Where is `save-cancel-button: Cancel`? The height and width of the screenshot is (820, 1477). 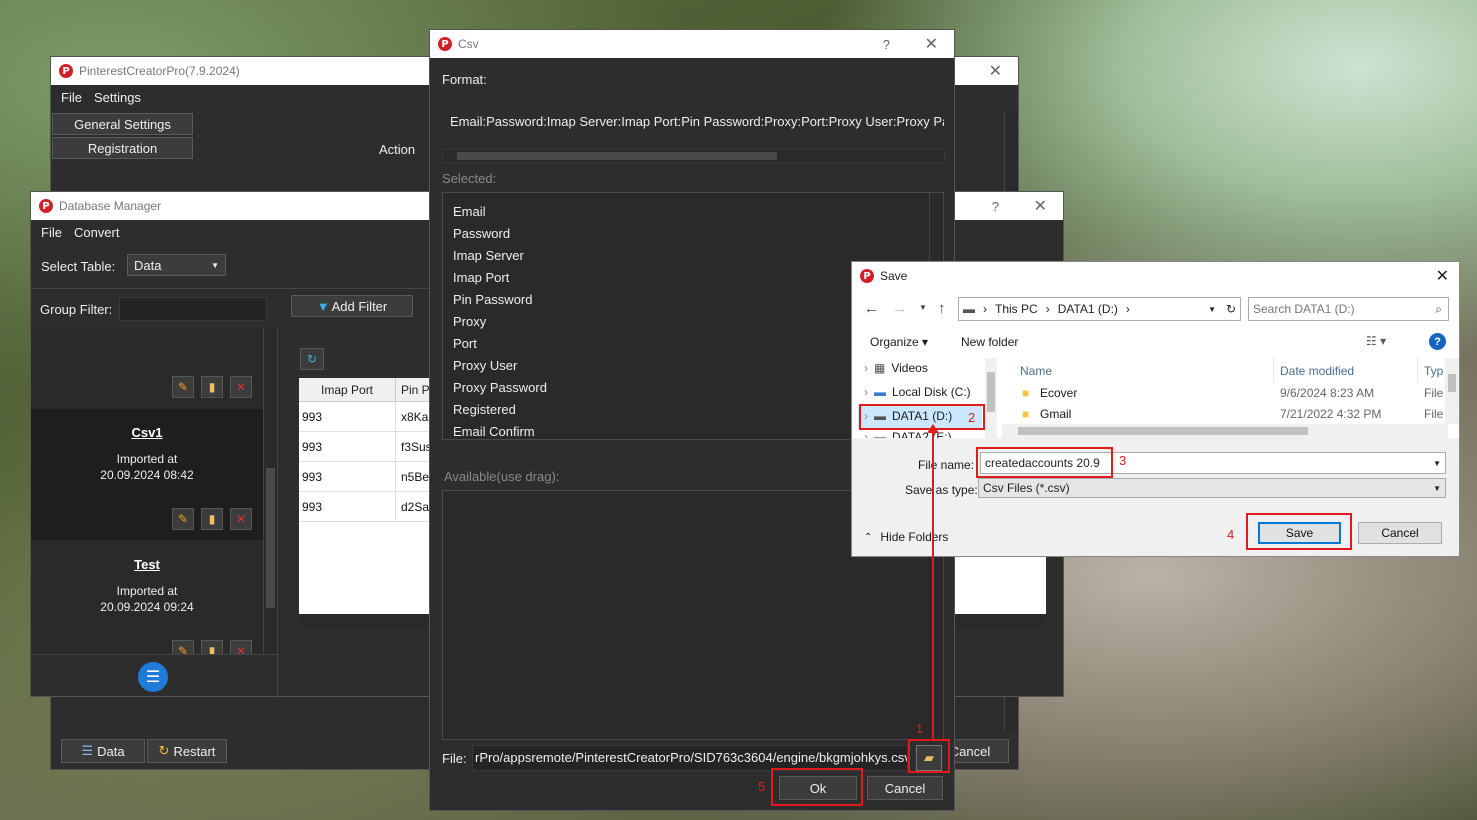 save-cancel-button: Cancel is located at coordinates (1400, 533).